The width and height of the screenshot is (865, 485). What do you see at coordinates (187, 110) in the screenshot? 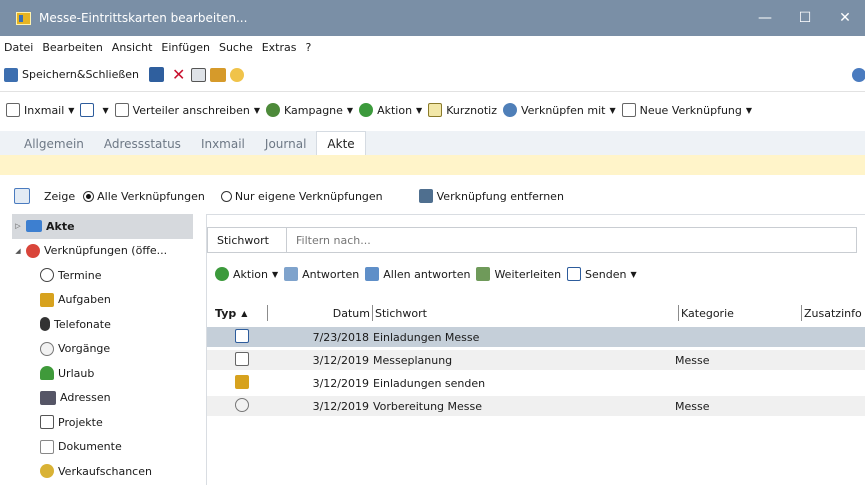
I see `verteiler-button: Verteiler anschreiben ▼` at bounding box center [187, 110].